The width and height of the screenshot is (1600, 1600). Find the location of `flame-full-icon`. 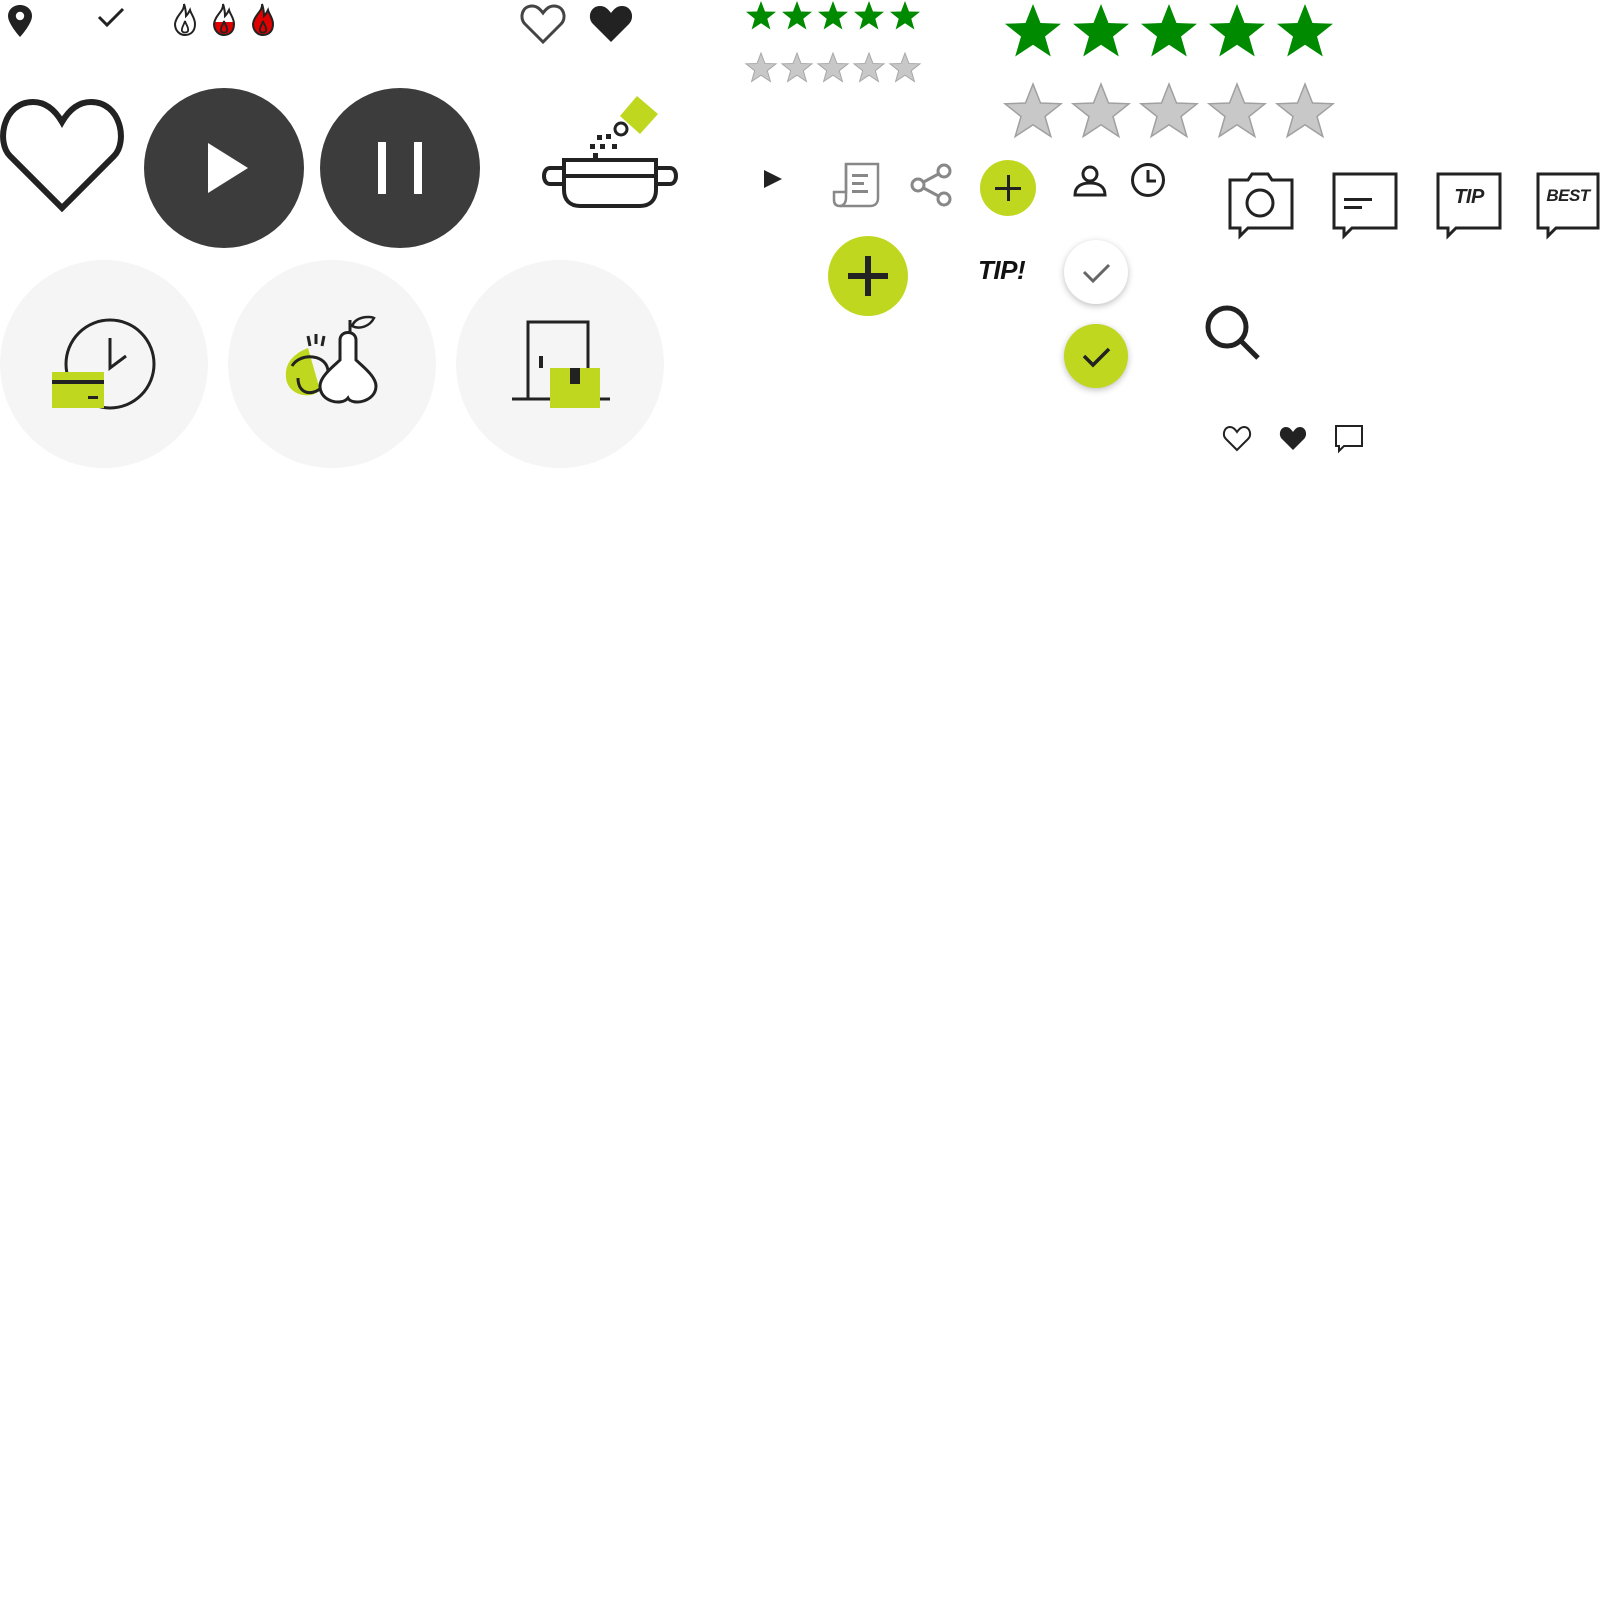

flame-full-icon is located at coordinates (263, 19).